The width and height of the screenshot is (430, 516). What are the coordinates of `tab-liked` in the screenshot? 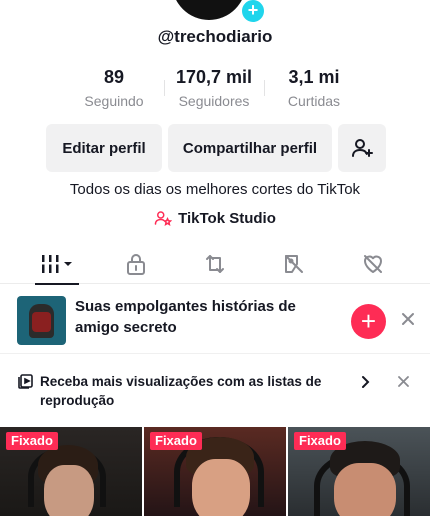 It's located at (373, 264).